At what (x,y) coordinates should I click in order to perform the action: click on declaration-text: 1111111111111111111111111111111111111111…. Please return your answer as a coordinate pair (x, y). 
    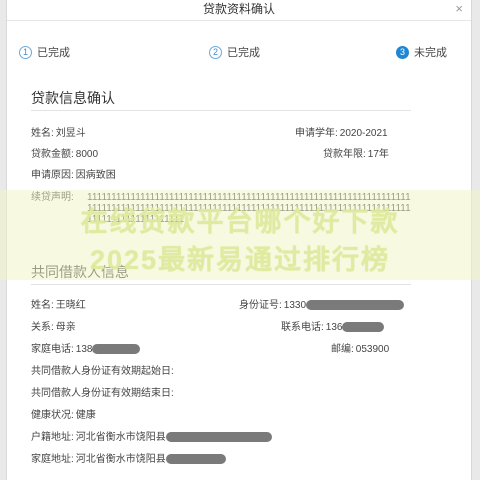
    Looking at the image, I should click on (249, 208).